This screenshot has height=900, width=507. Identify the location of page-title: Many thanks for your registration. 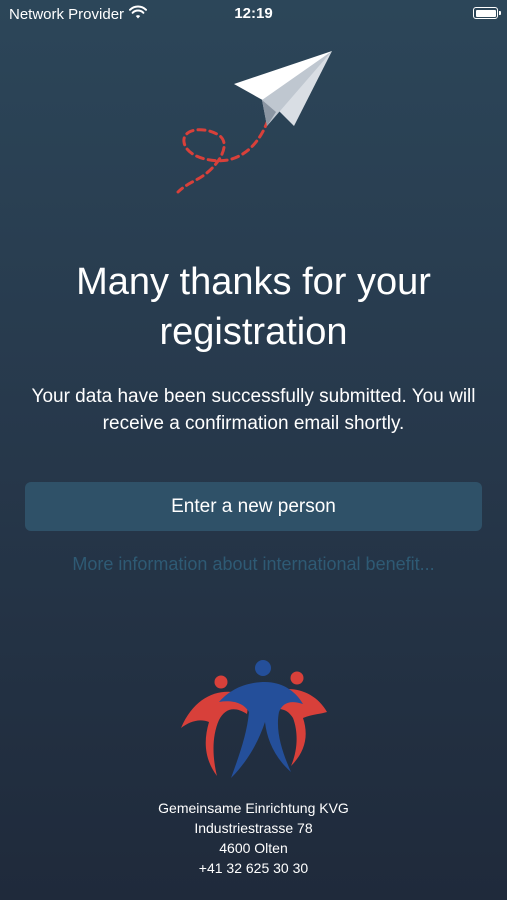
(253, 307).